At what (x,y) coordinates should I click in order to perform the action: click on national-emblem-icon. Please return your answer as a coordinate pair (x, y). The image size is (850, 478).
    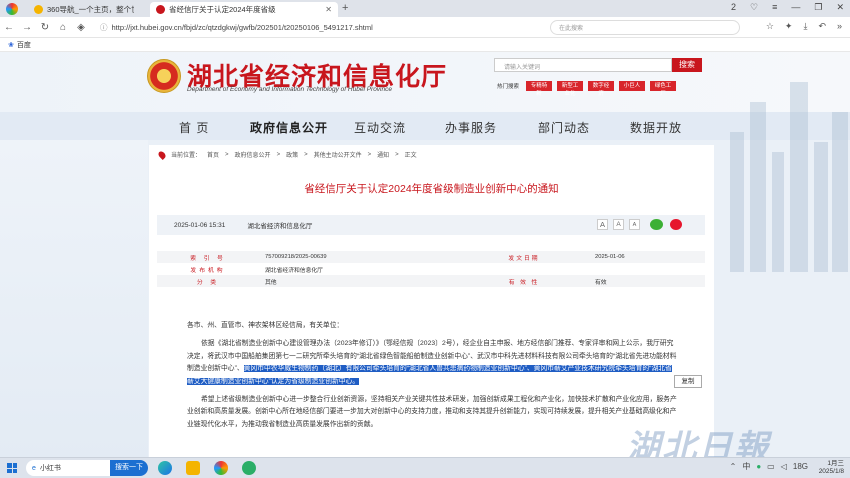
    Looking at the image, I should click on (164, 76).